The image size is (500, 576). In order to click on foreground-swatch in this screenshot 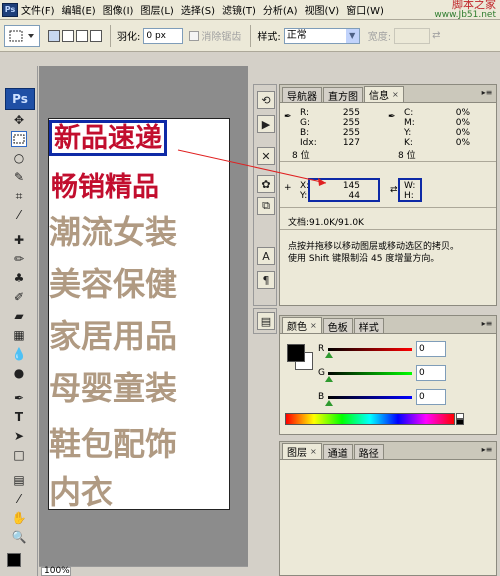, I will do `click(296, 353)`.